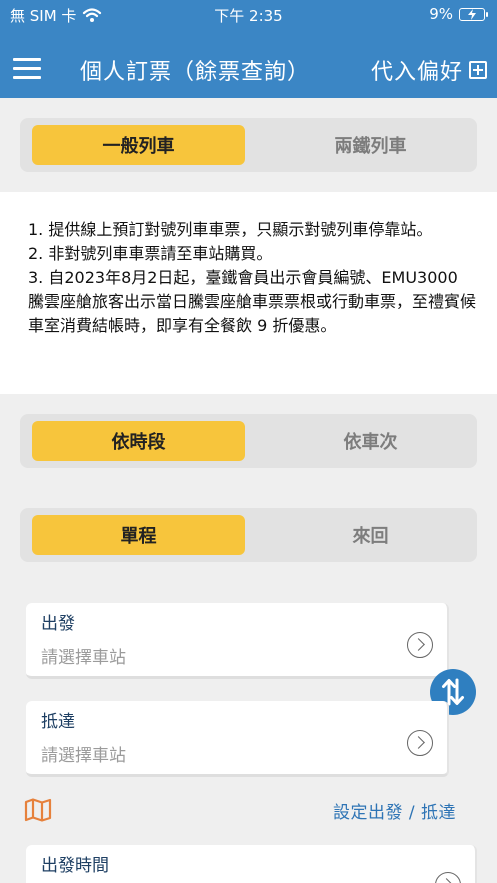 The image size is (497, 883). I want to click on status-right: 9%, so click(458, 14).